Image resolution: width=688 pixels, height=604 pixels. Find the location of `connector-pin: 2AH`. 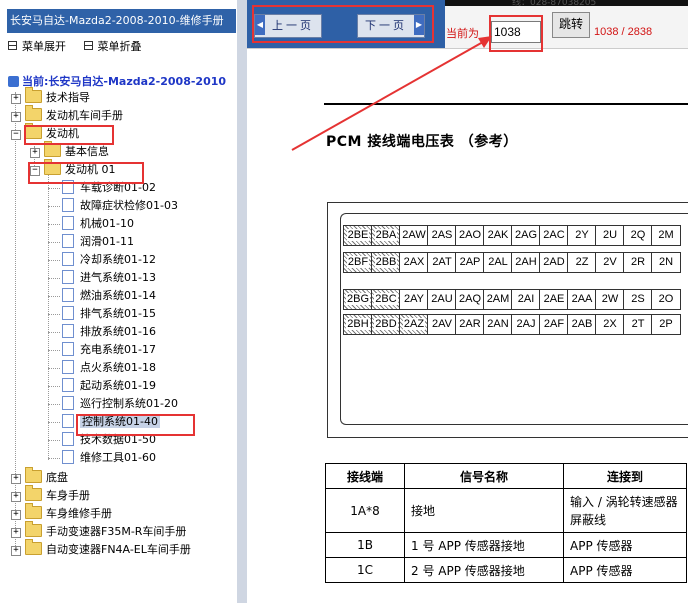

connector-pin: 2AH is located at coordinates (526, 262).